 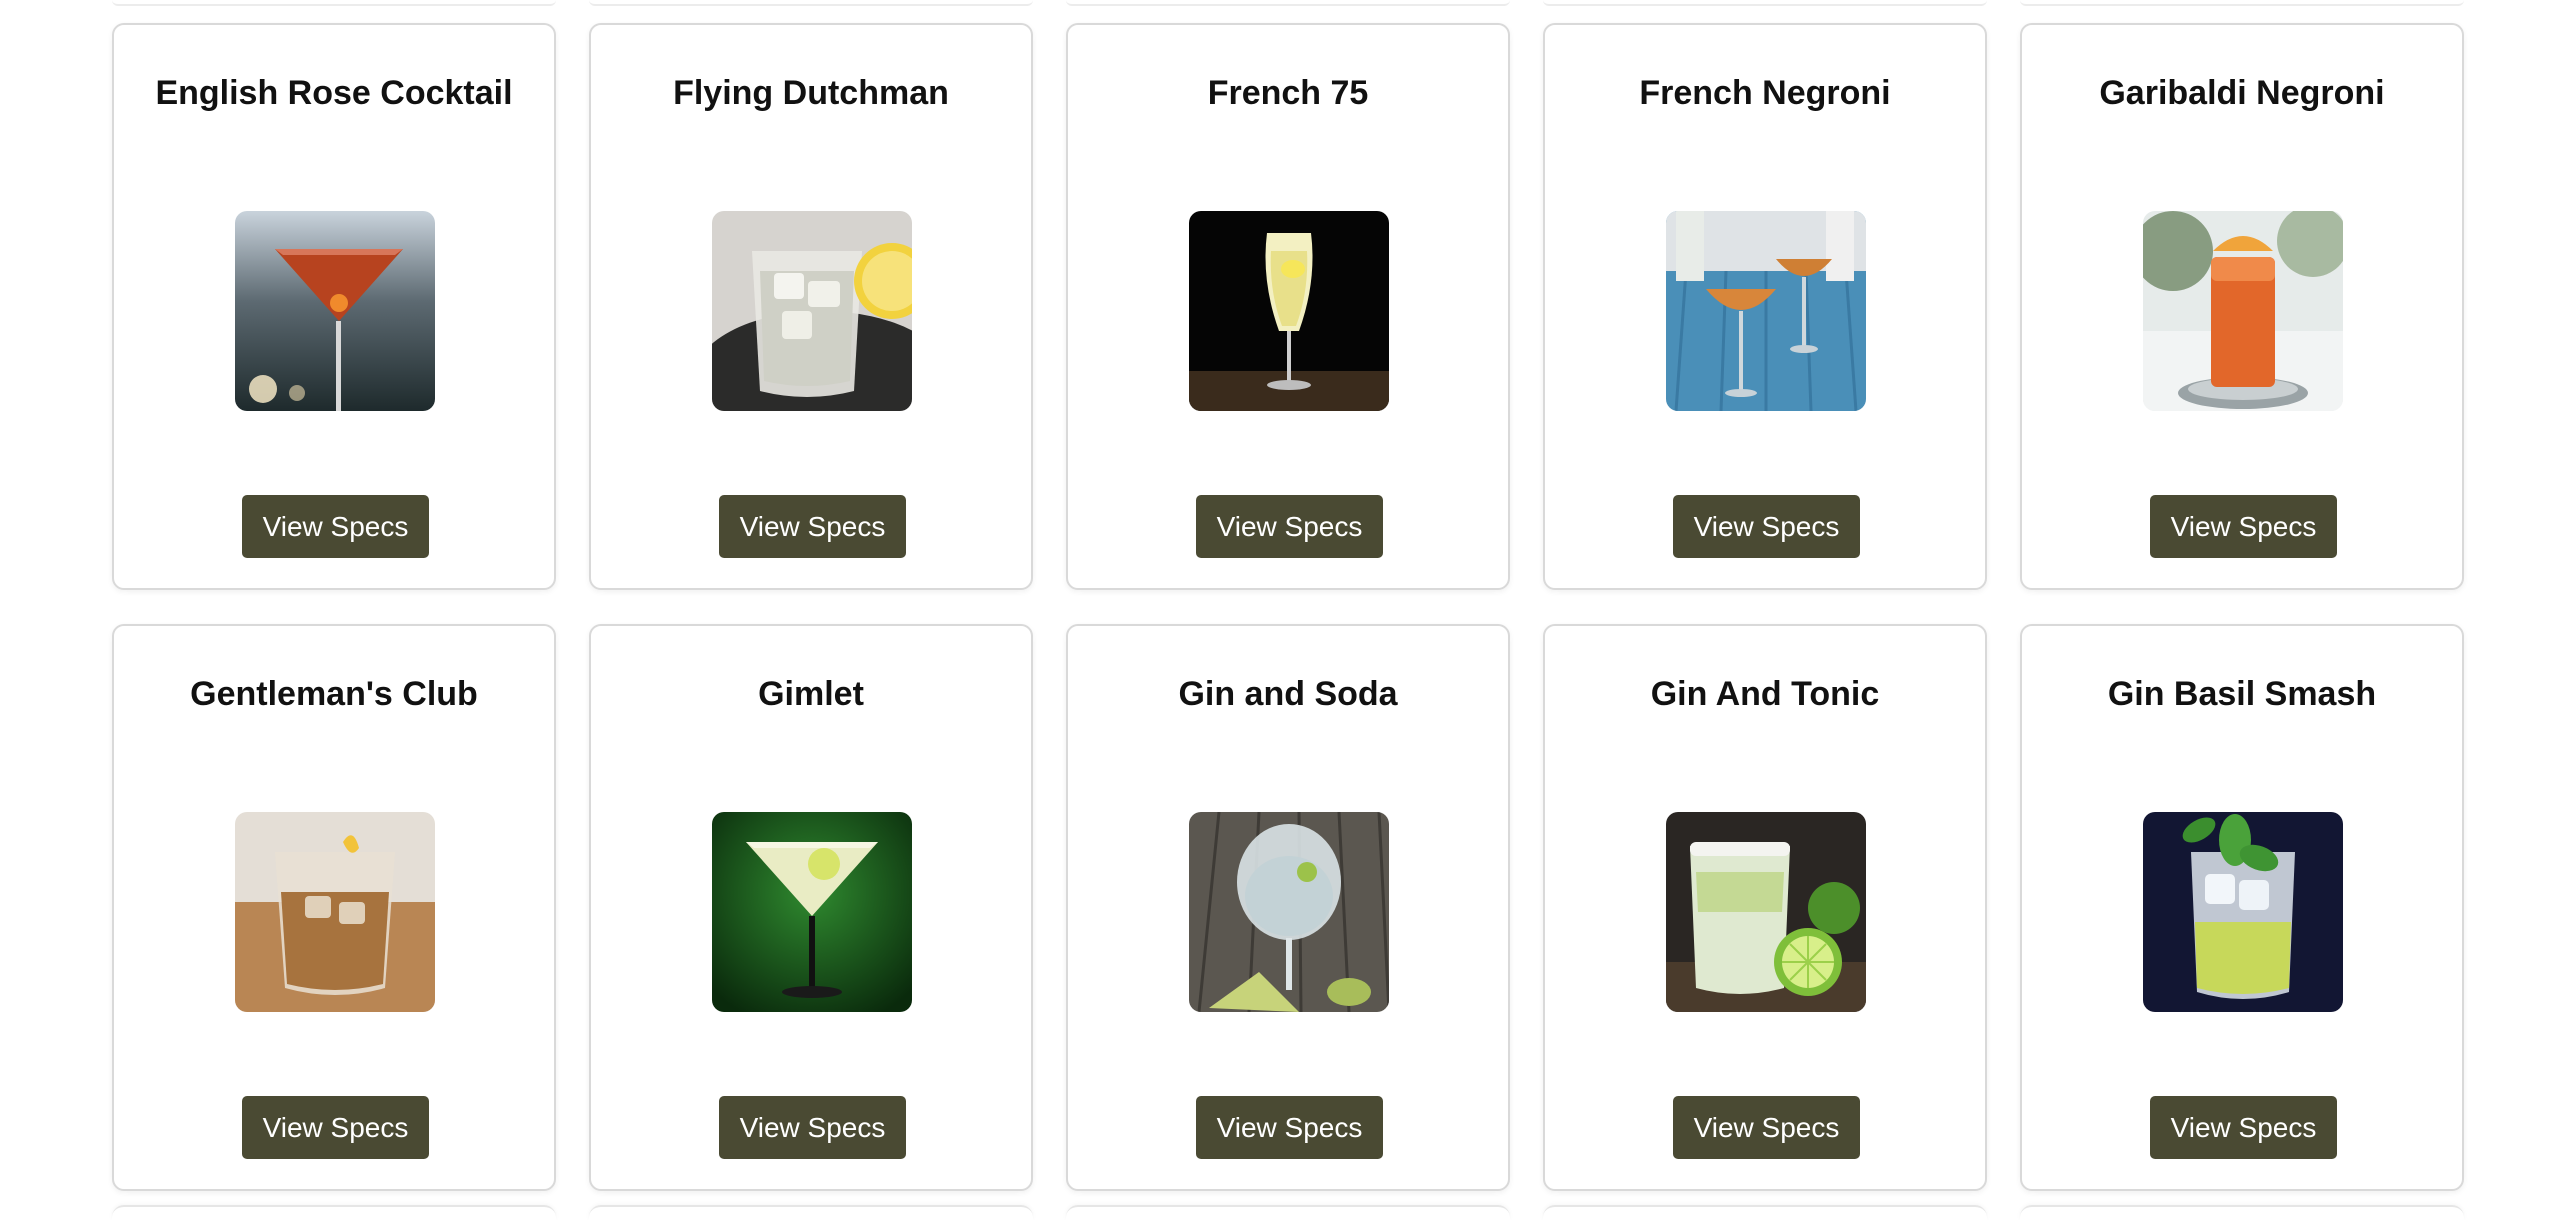 I want to click on previous-row-card-edges, so click(x=1288, y=3).